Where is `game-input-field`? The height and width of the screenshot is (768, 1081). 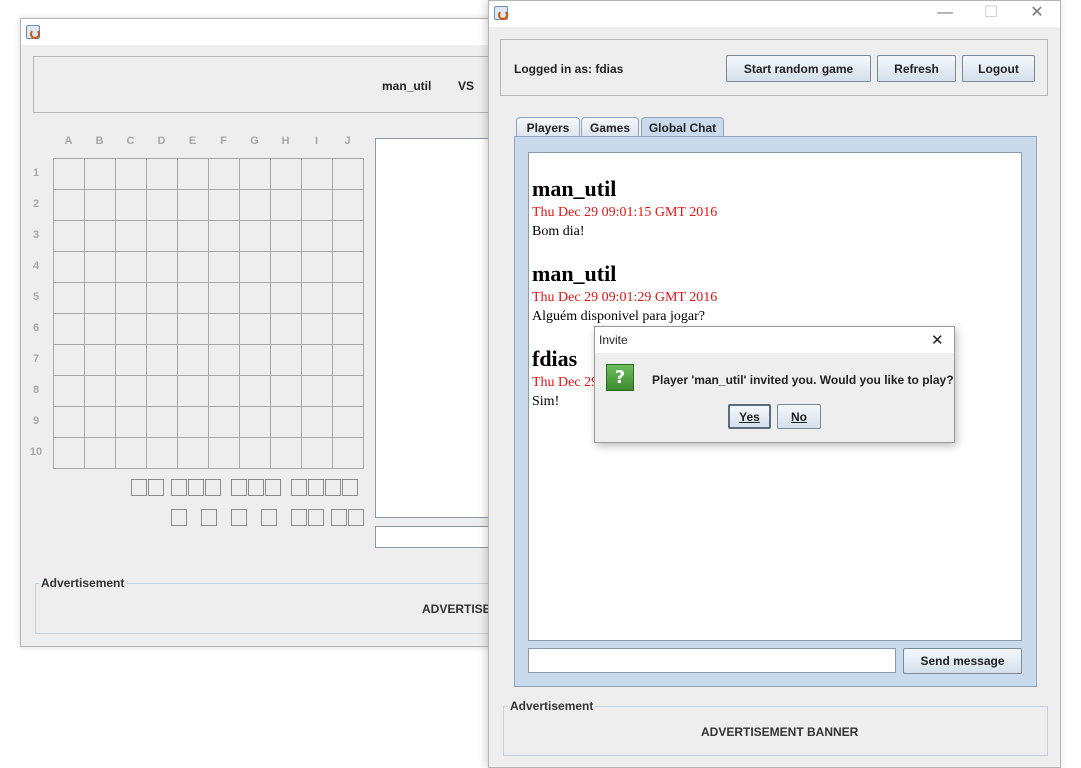 game-input-field is located at coordinates (440, 537).